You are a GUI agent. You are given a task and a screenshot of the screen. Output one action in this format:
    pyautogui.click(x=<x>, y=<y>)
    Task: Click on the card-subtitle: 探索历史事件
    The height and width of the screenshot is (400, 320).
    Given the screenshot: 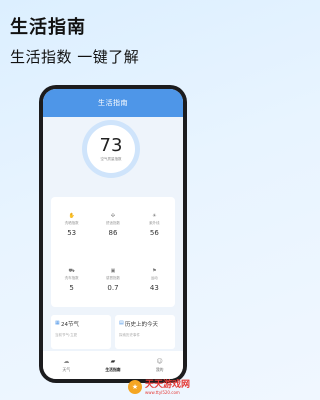 What is the action you would take?
    pyautogui.click(x=129, y=335)
    